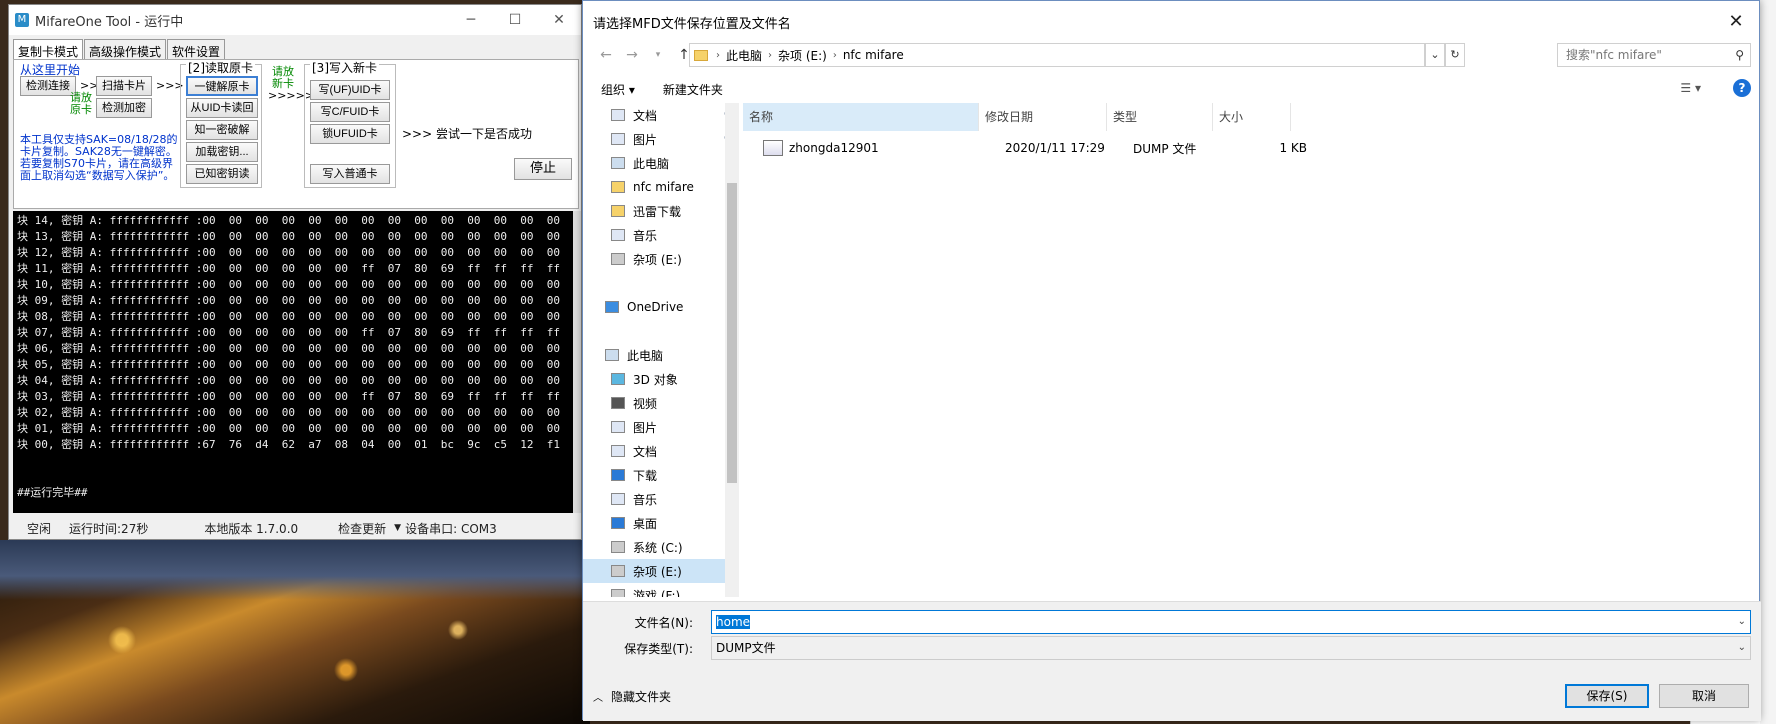 The width and height of the screenshot is (1776, 724). What do you see at coordinates (693, 89) in the screenshot?
I see `new-folder-button: 新建文件夹` at bounding box center [693, 89].